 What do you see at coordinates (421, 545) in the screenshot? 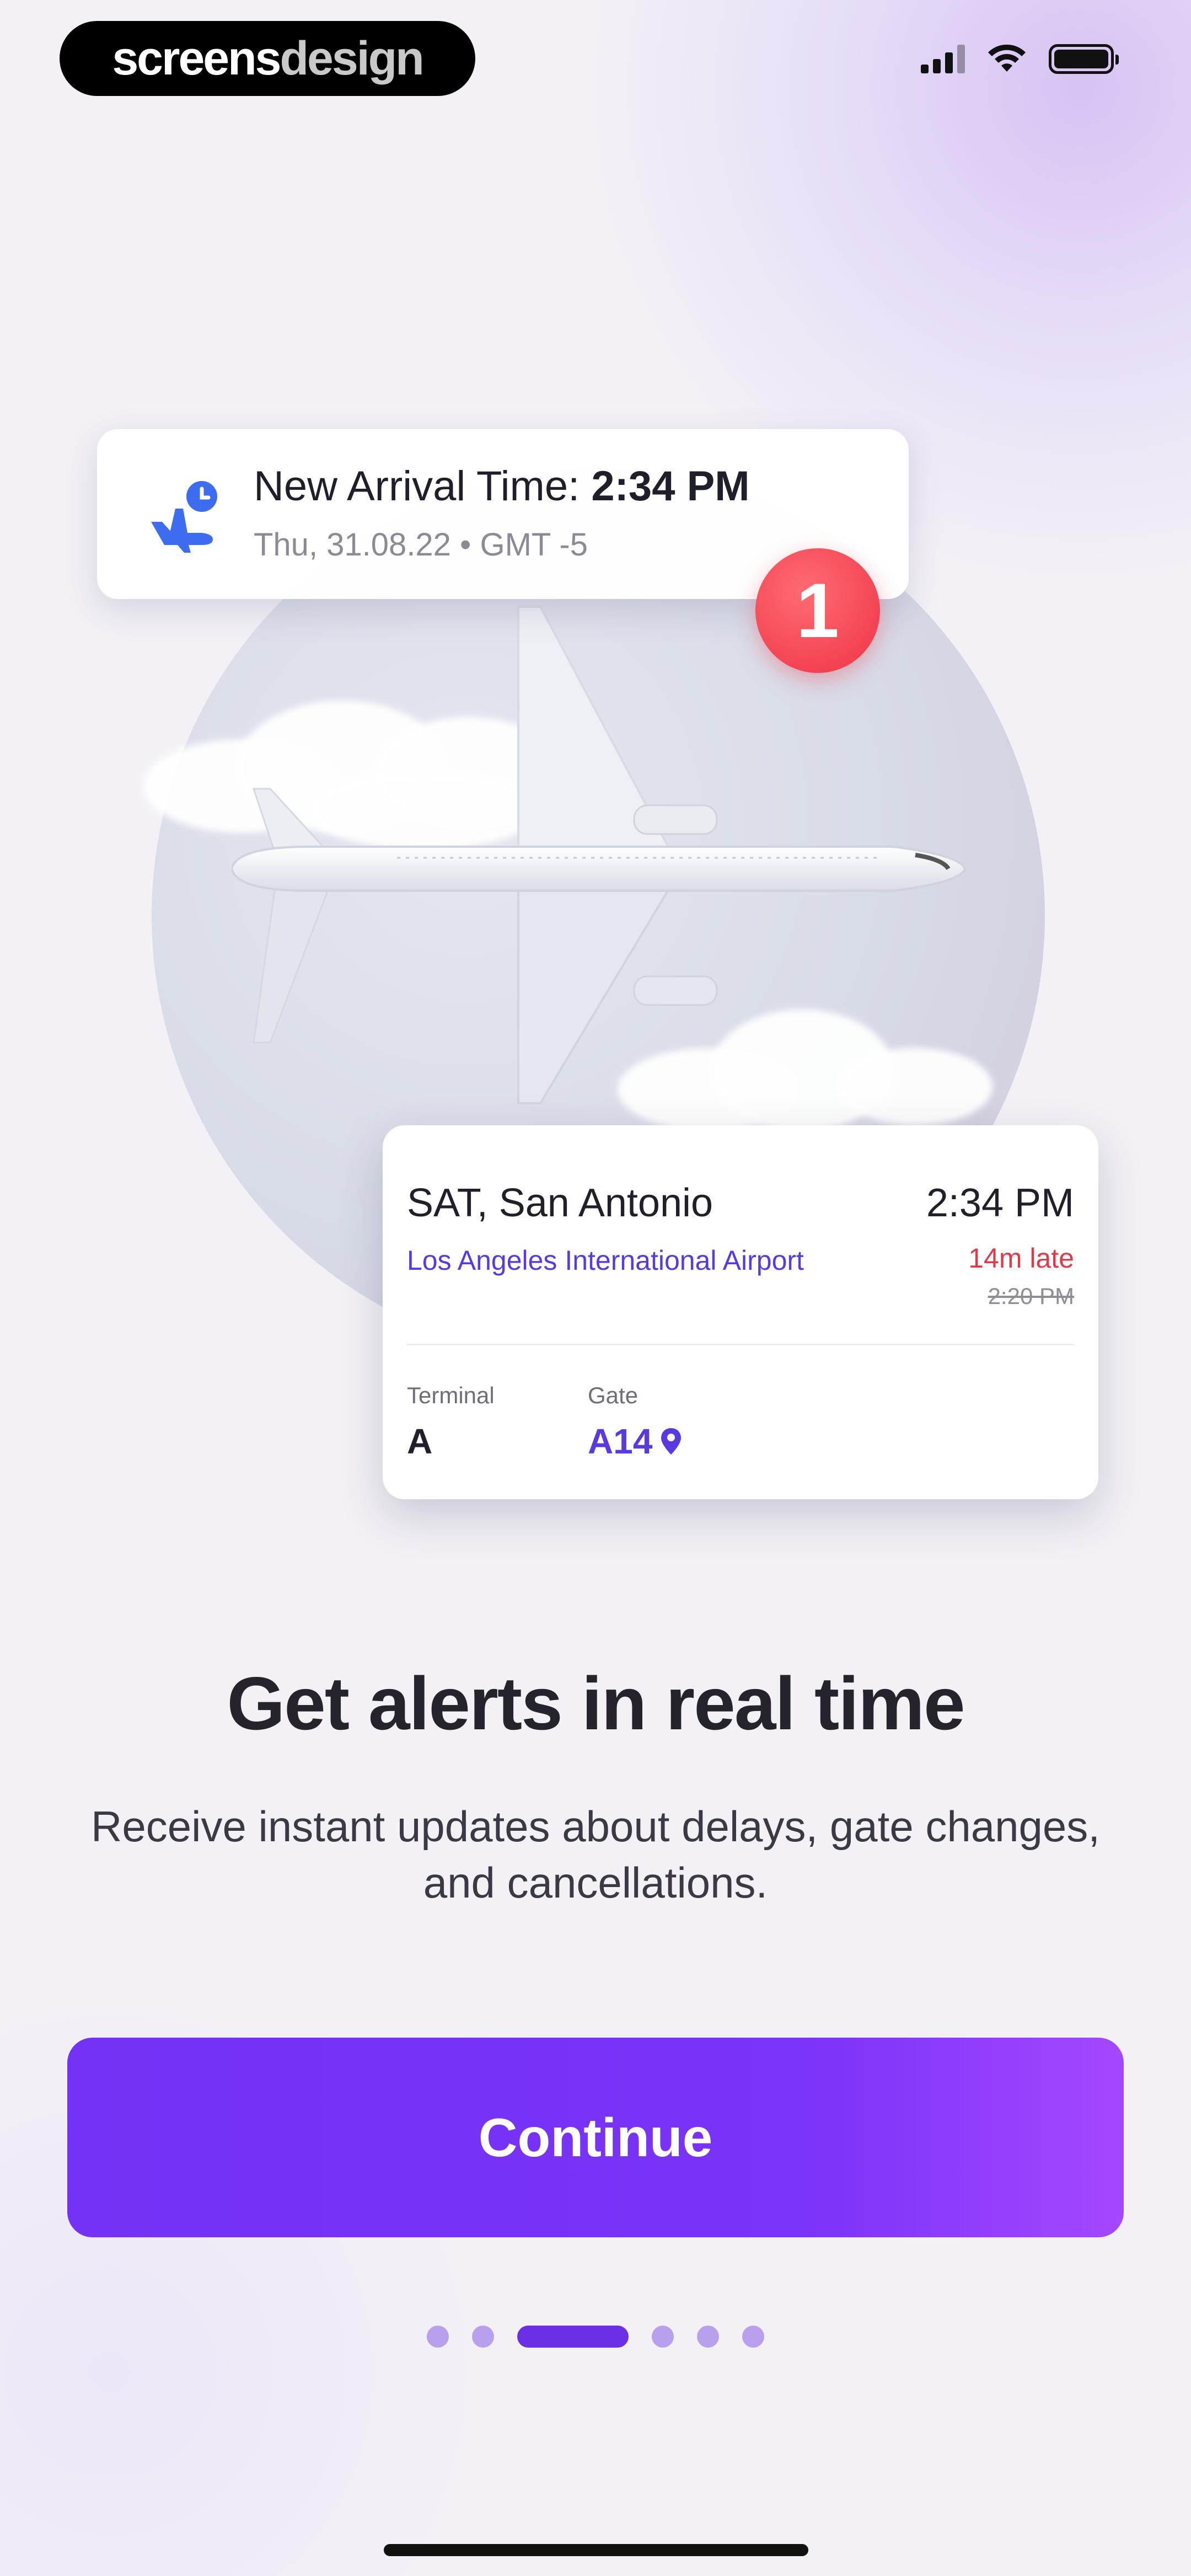
I see `notification-subtitle: Thu, 31.08.22 • GMT -5` at bounding box center [421, 545].